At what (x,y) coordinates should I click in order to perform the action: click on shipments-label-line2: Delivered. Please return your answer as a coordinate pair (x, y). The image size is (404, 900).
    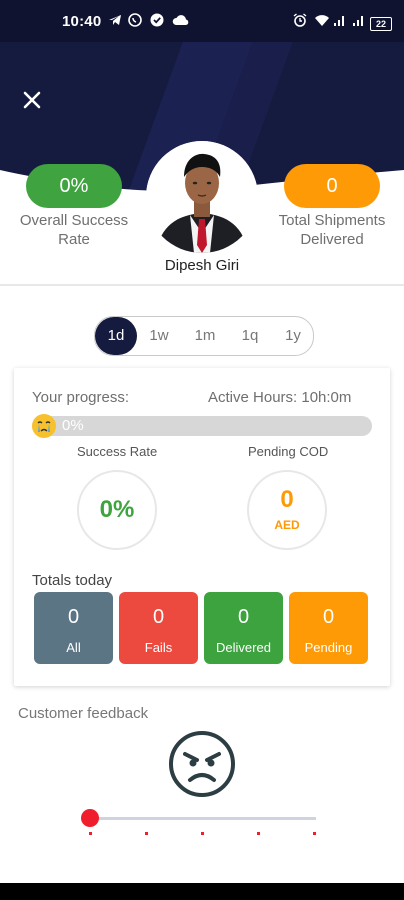
    Looking at the image, I should click on (332, 239).